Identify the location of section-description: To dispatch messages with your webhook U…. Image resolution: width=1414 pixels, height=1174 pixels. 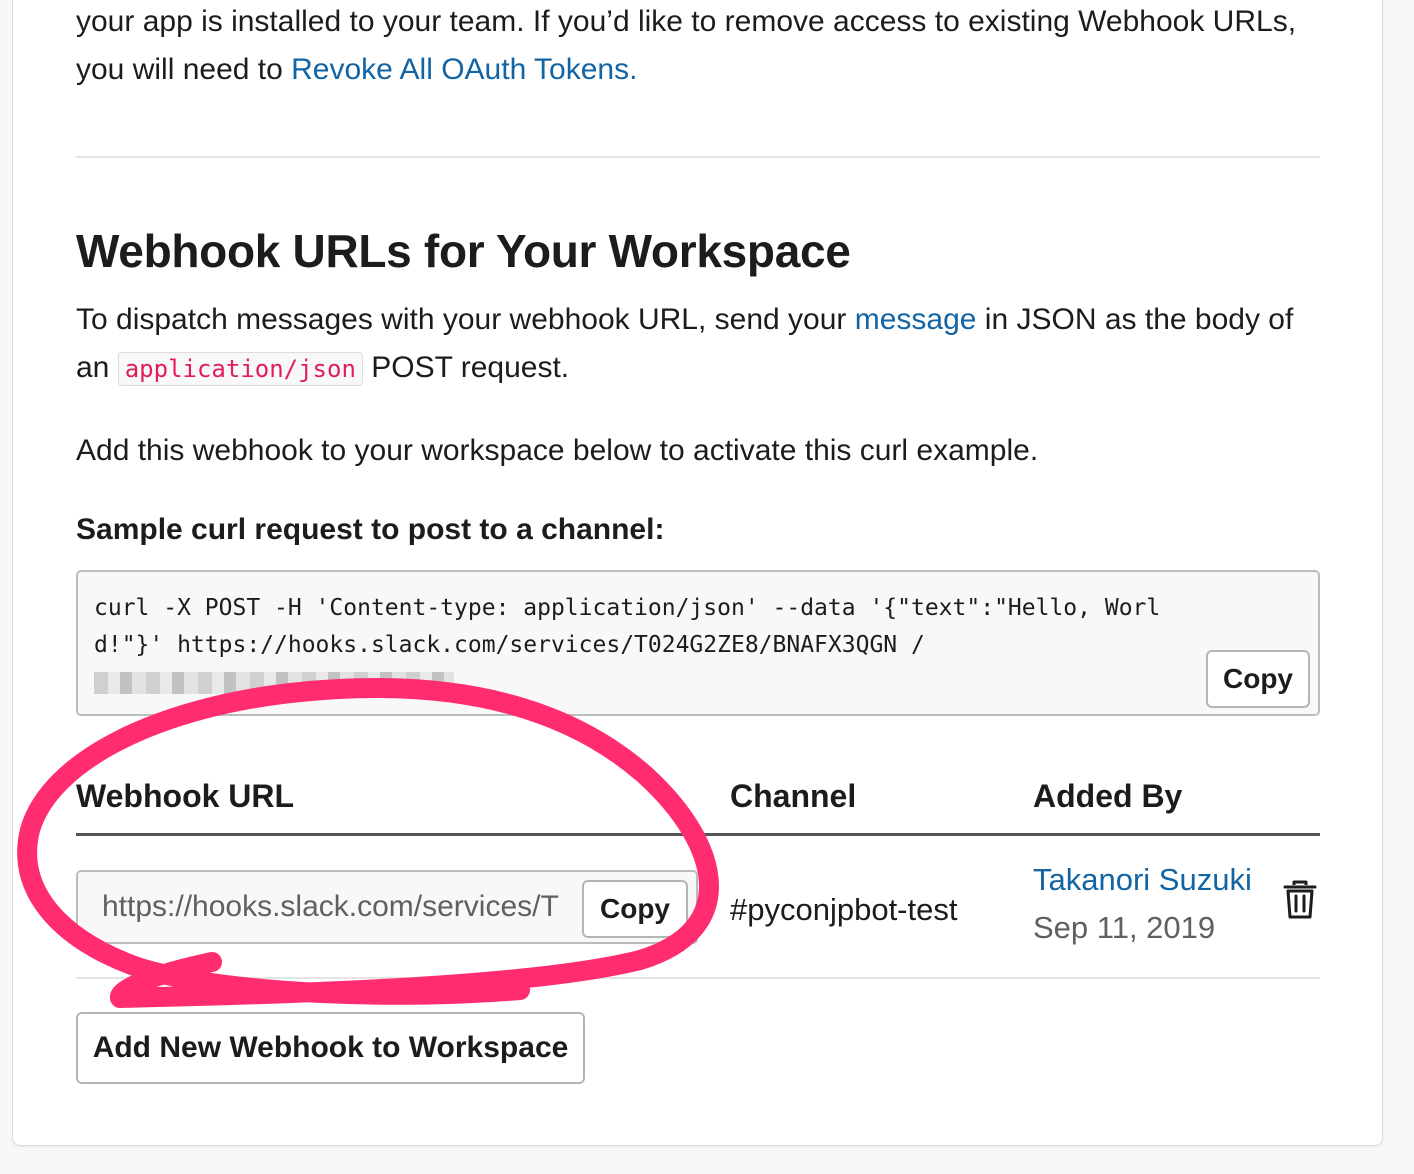
(698, 344).